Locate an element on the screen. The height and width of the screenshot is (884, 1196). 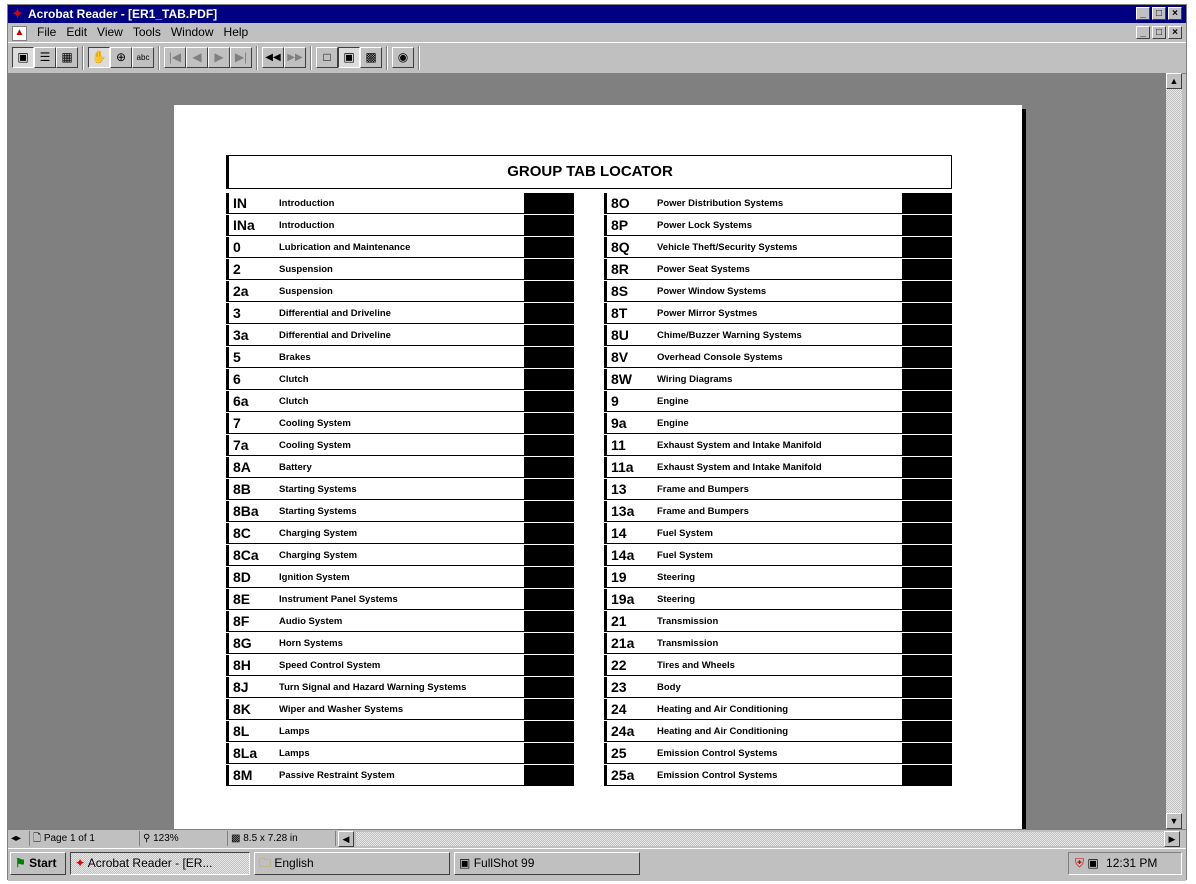
tab-description: Battery is located at coordinates (295, 467).